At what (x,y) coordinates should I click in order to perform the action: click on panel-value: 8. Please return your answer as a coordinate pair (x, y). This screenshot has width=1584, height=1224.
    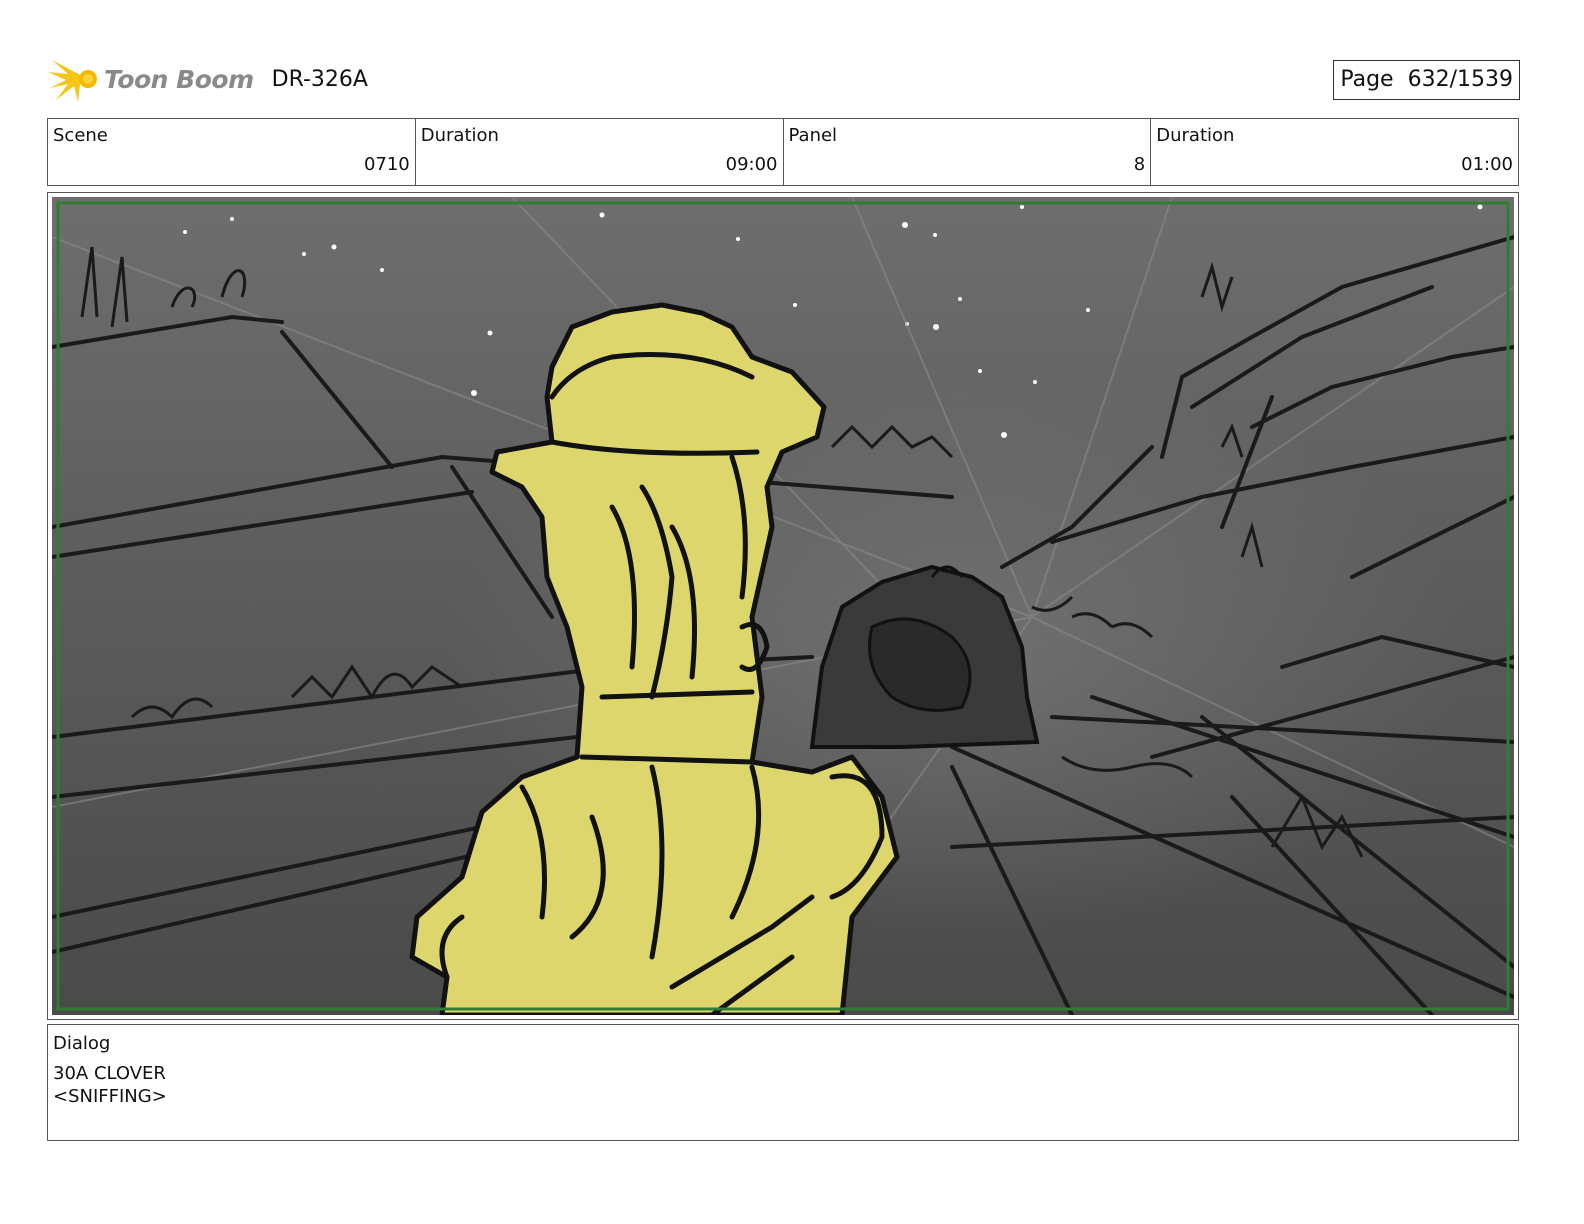
    Looking at the image, I should click on (1139, 164).